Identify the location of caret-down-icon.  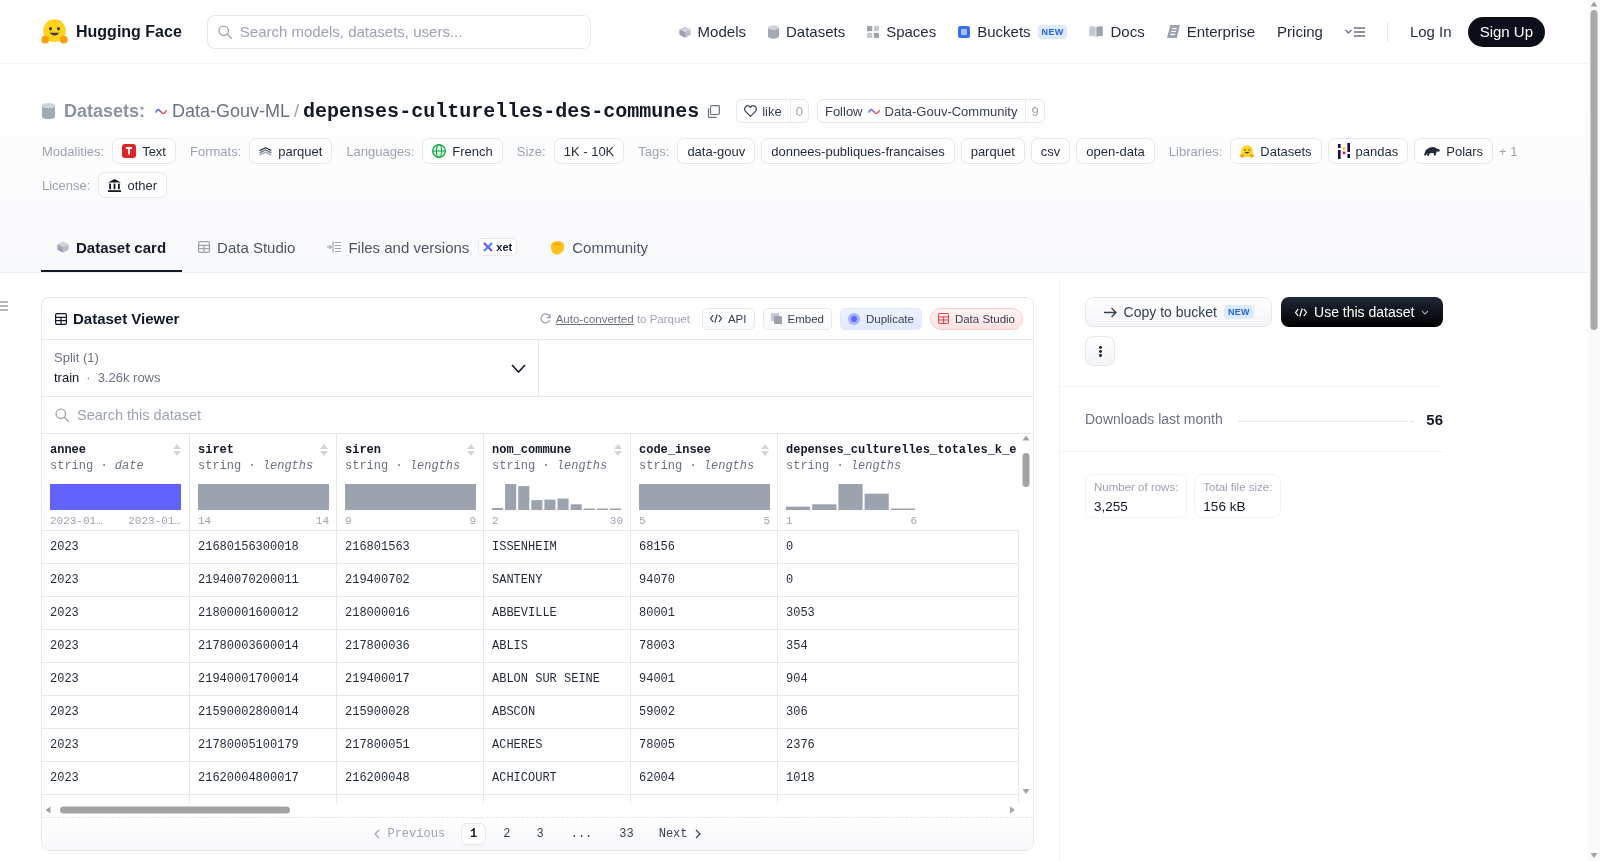
(1425, 312).